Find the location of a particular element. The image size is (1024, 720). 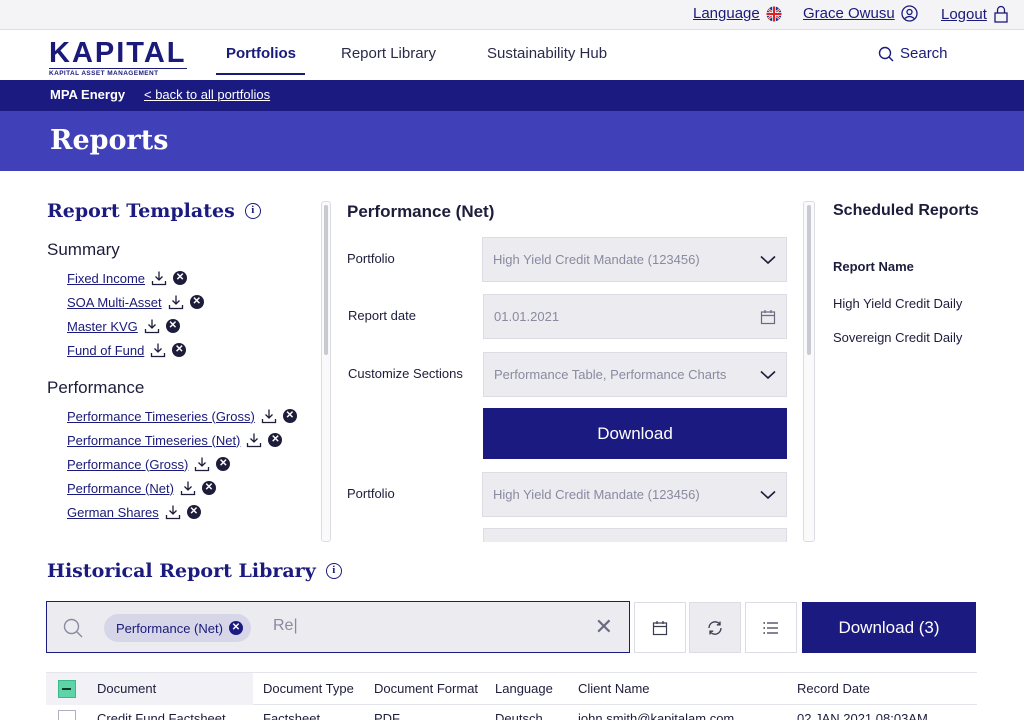

logout-link: Logout is located at coordinates (975, 14).